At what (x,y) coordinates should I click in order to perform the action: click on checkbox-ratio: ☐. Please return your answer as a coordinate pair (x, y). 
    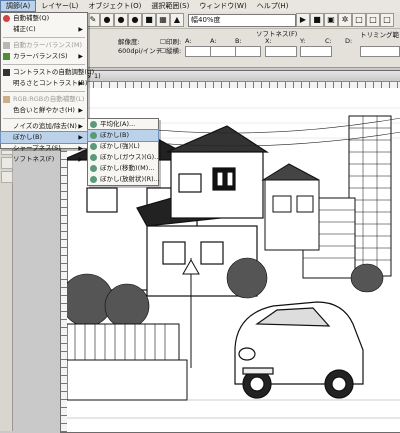
    Looking at the image, I should click on (163, 51).